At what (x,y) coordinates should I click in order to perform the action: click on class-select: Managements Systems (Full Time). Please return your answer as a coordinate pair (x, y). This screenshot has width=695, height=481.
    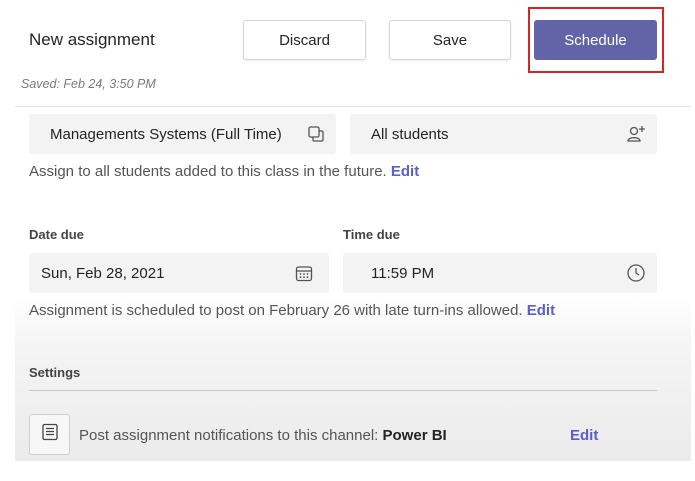
    Looking at the image, I should click on (182, 134).